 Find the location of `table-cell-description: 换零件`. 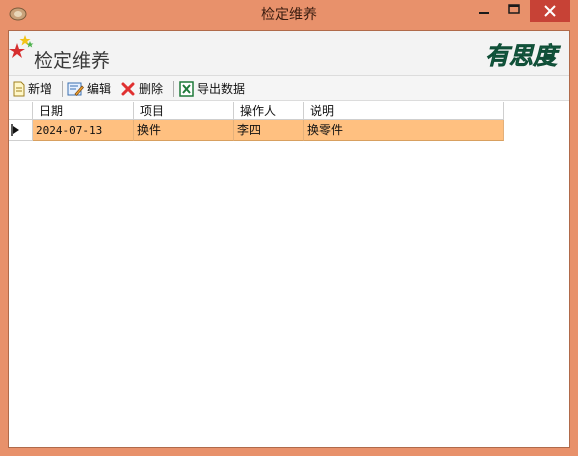

table-cell-description: 换零件 is located at coordinates (404, 130).